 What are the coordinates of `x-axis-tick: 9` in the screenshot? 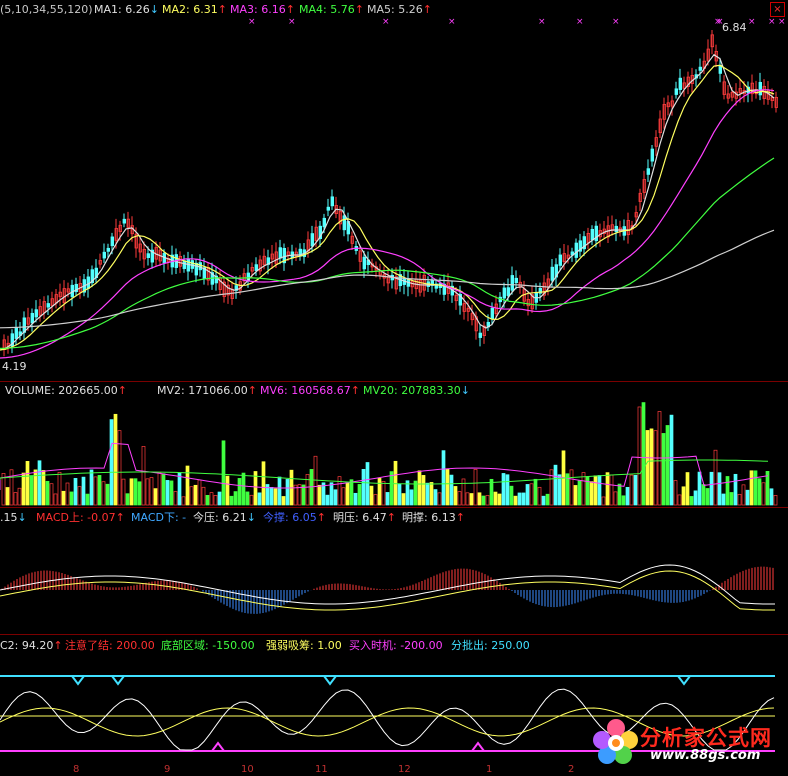 It's located at (167, 769).